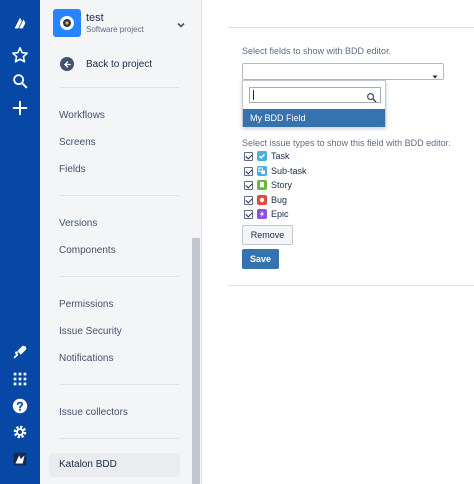  I want to click on star-icon, so click(20, 55).